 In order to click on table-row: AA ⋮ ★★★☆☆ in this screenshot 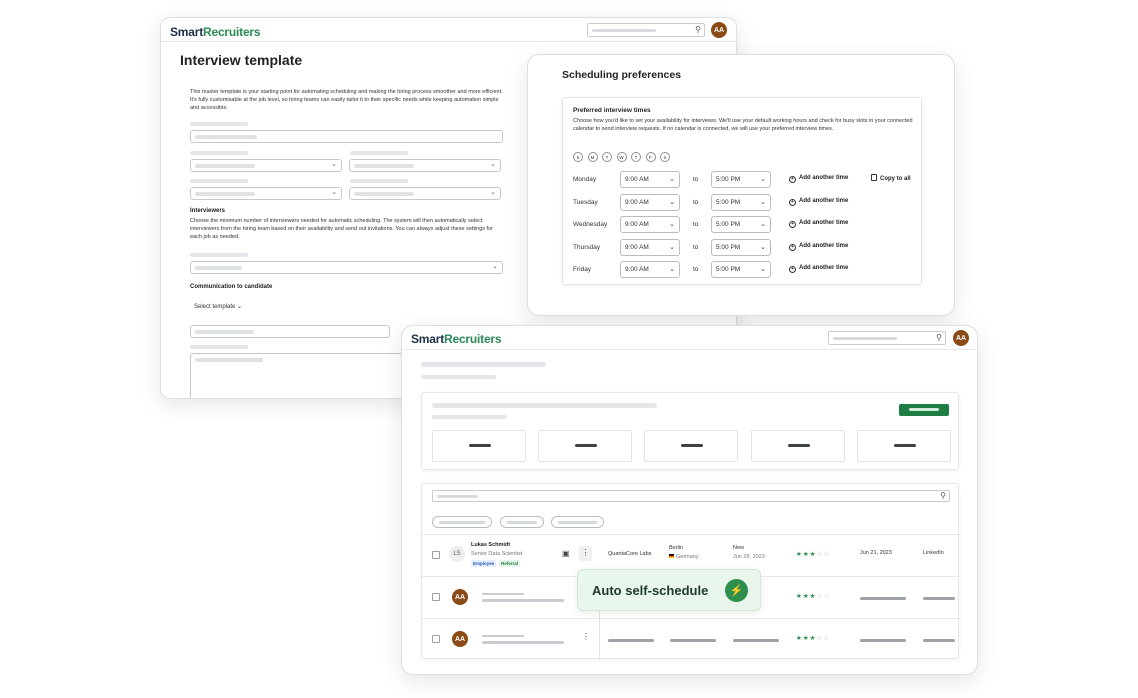, I will do `click(691, 639)`.